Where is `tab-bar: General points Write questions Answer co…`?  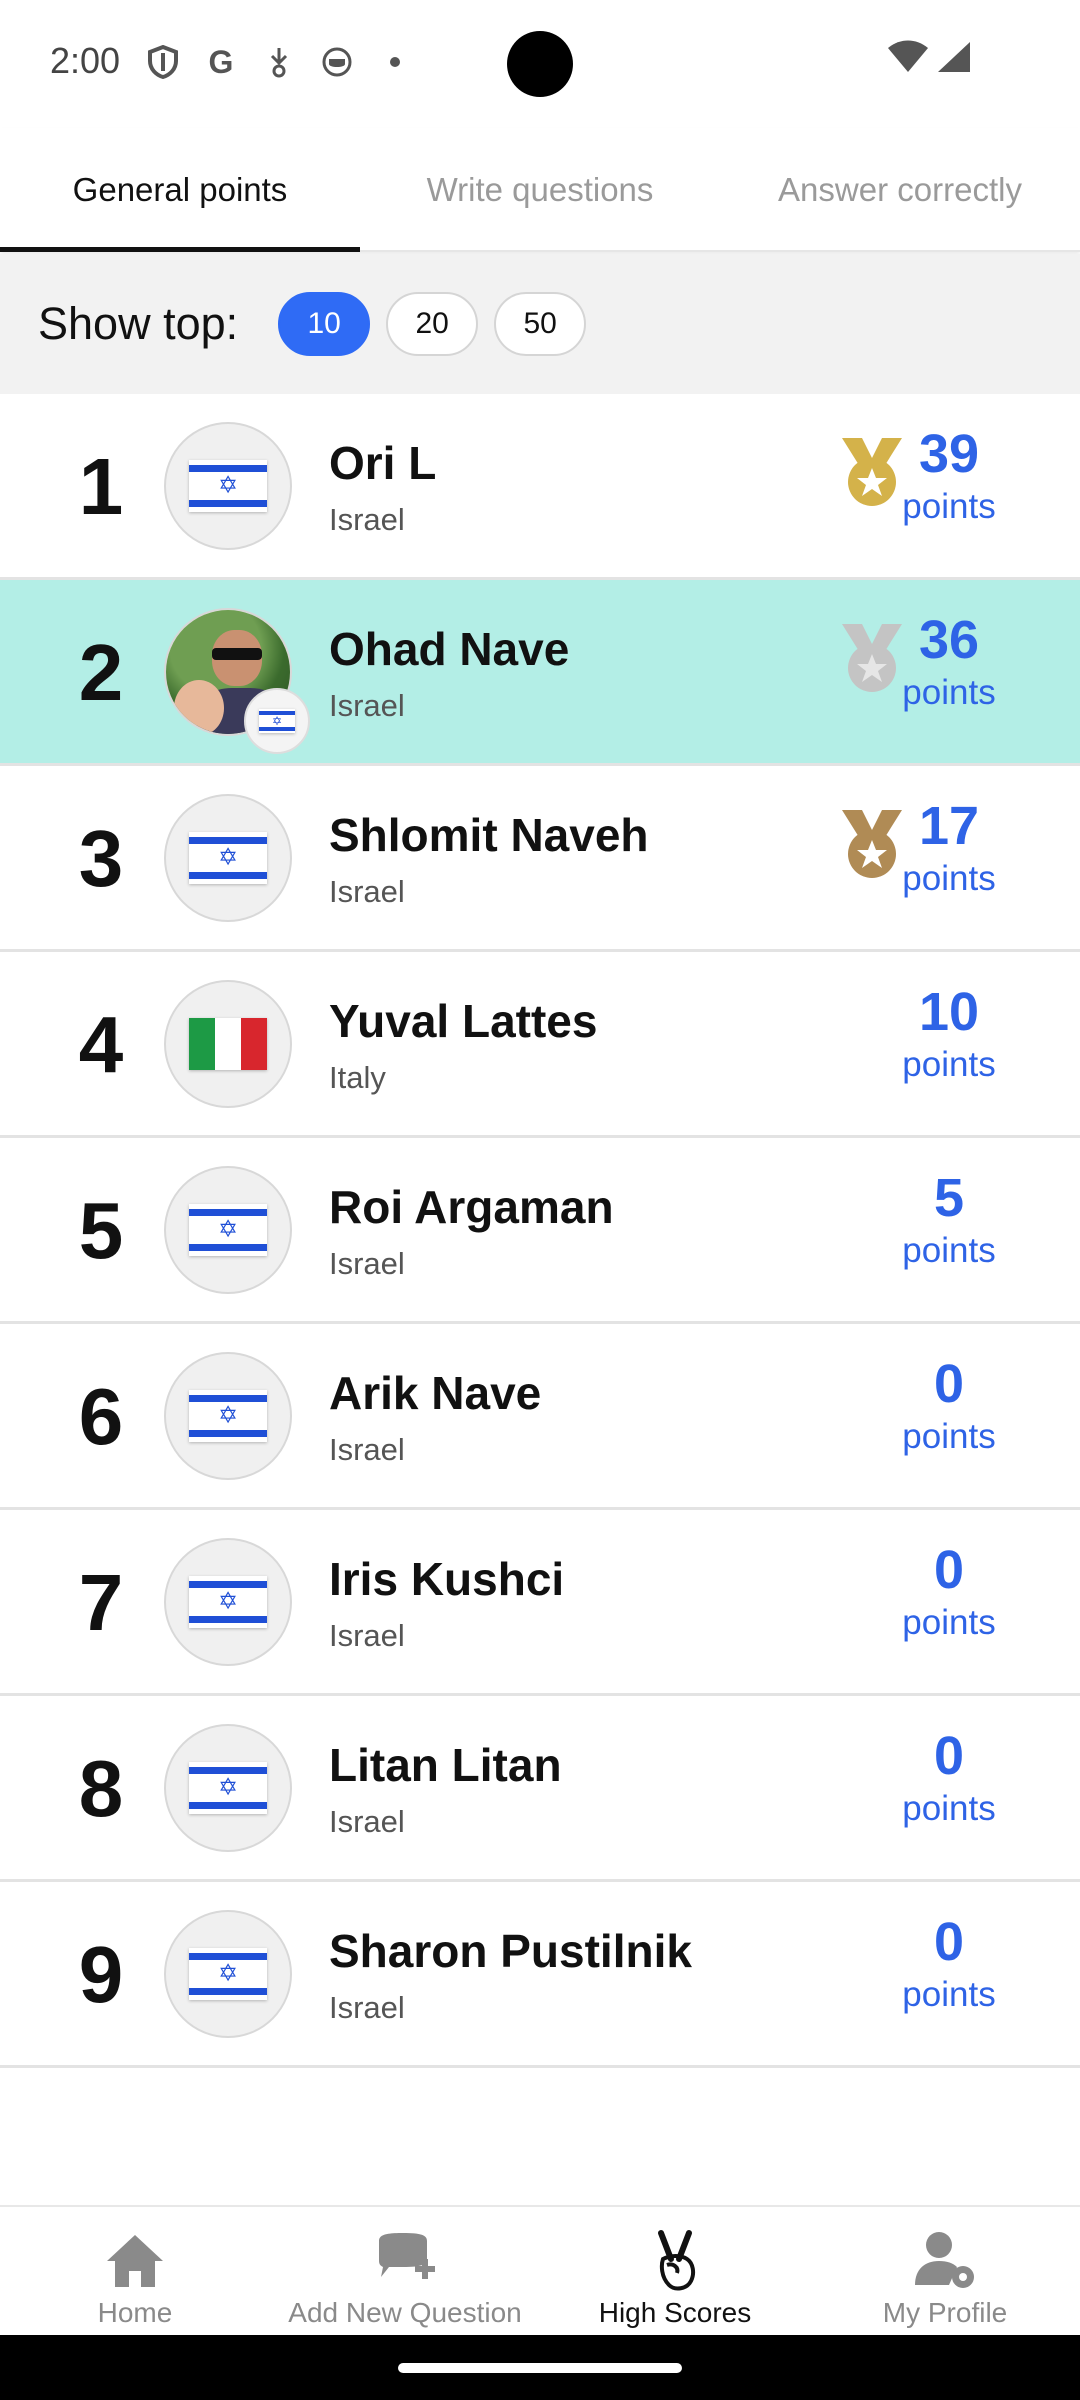
tab-bar: General points Write questions Answer co… is located at coordinates (540, 190).